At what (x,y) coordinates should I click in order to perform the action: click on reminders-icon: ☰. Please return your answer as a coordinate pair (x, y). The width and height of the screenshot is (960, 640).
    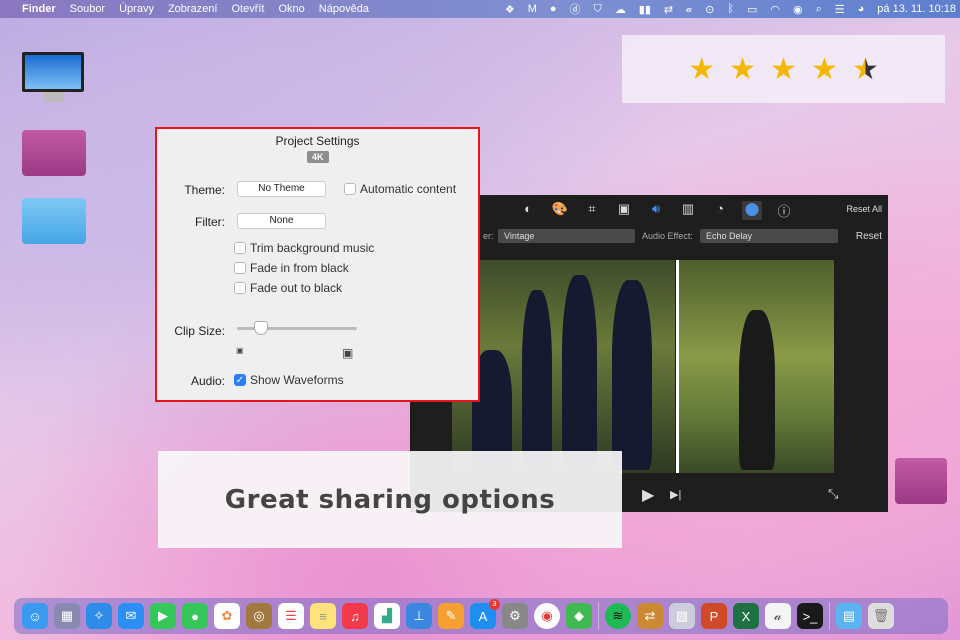
    Looking at the image, I should click on (291, 616).